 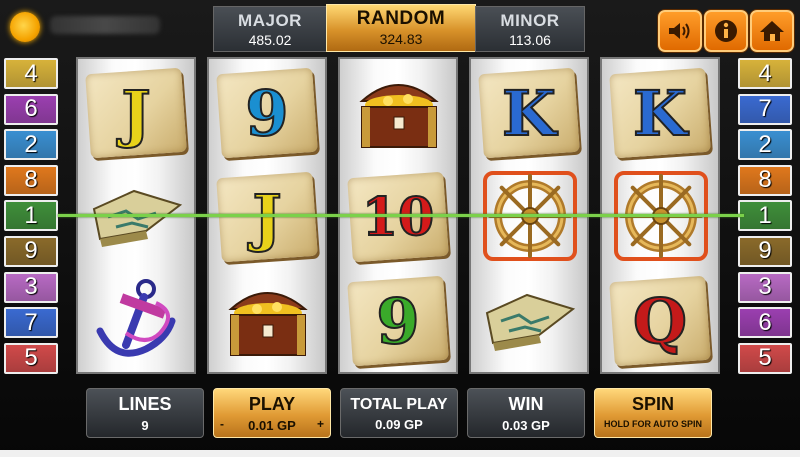 I want to click on info-icon, so click(x=726, y=31).